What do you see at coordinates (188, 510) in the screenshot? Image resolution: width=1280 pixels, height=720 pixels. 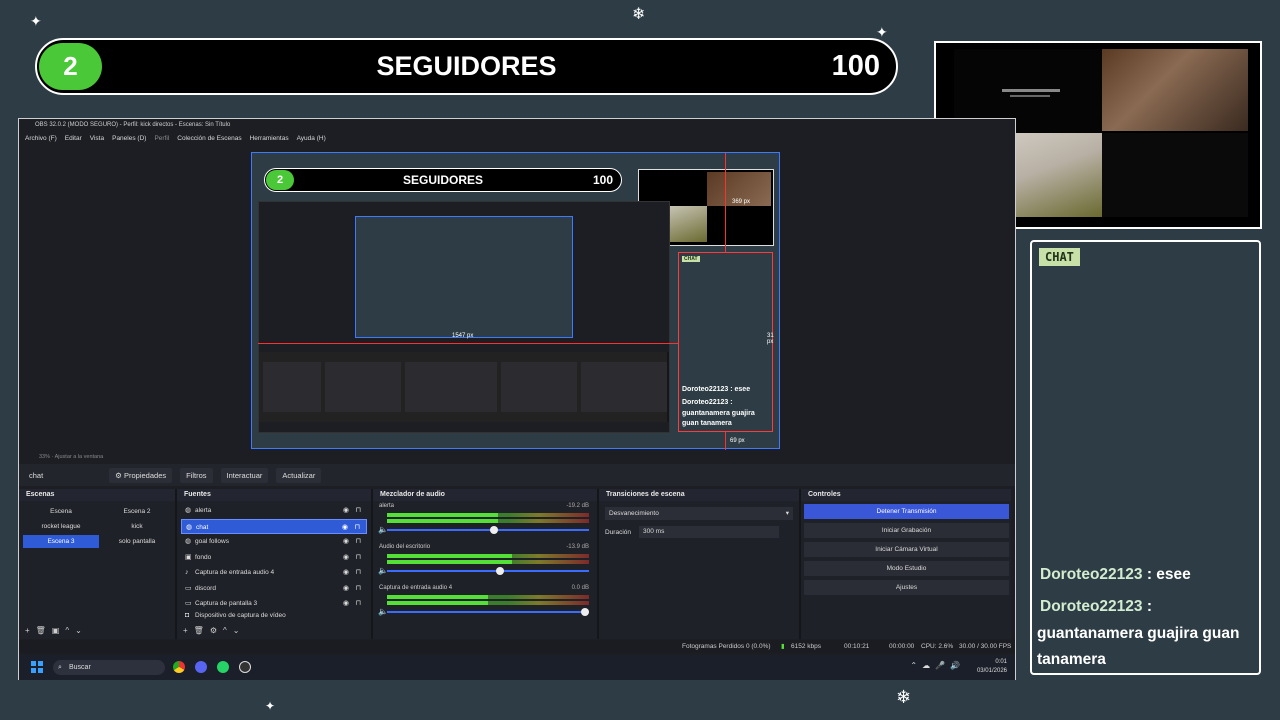 I see `browser-source-icon: ◍` at bounding box center [188, 510].